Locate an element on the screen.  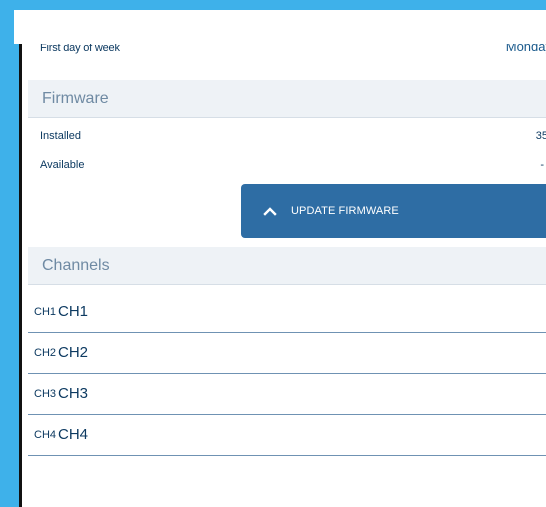
channel-name: CH1 is located at coordinates (73, 311).